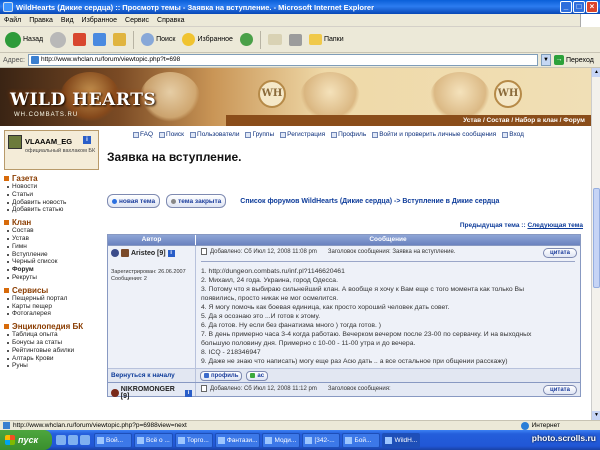 Image resolution: width=600 pixels, height=450 pixels. Describe the element at coordinates (189, 39) in the screenshot. I see `star-icon` at that location.